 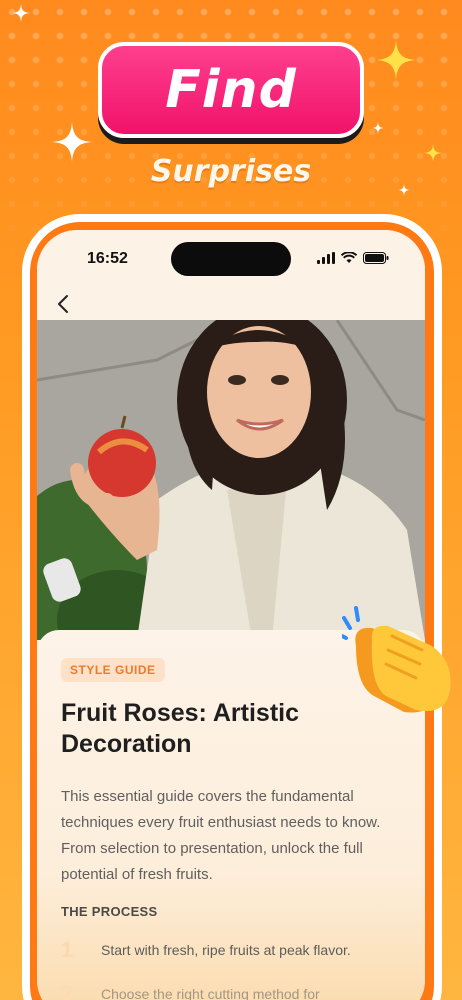 What do you see at coordinates (231, 304) in the screenshot?
I see `nav-bar` at bounding box center [231, 304].